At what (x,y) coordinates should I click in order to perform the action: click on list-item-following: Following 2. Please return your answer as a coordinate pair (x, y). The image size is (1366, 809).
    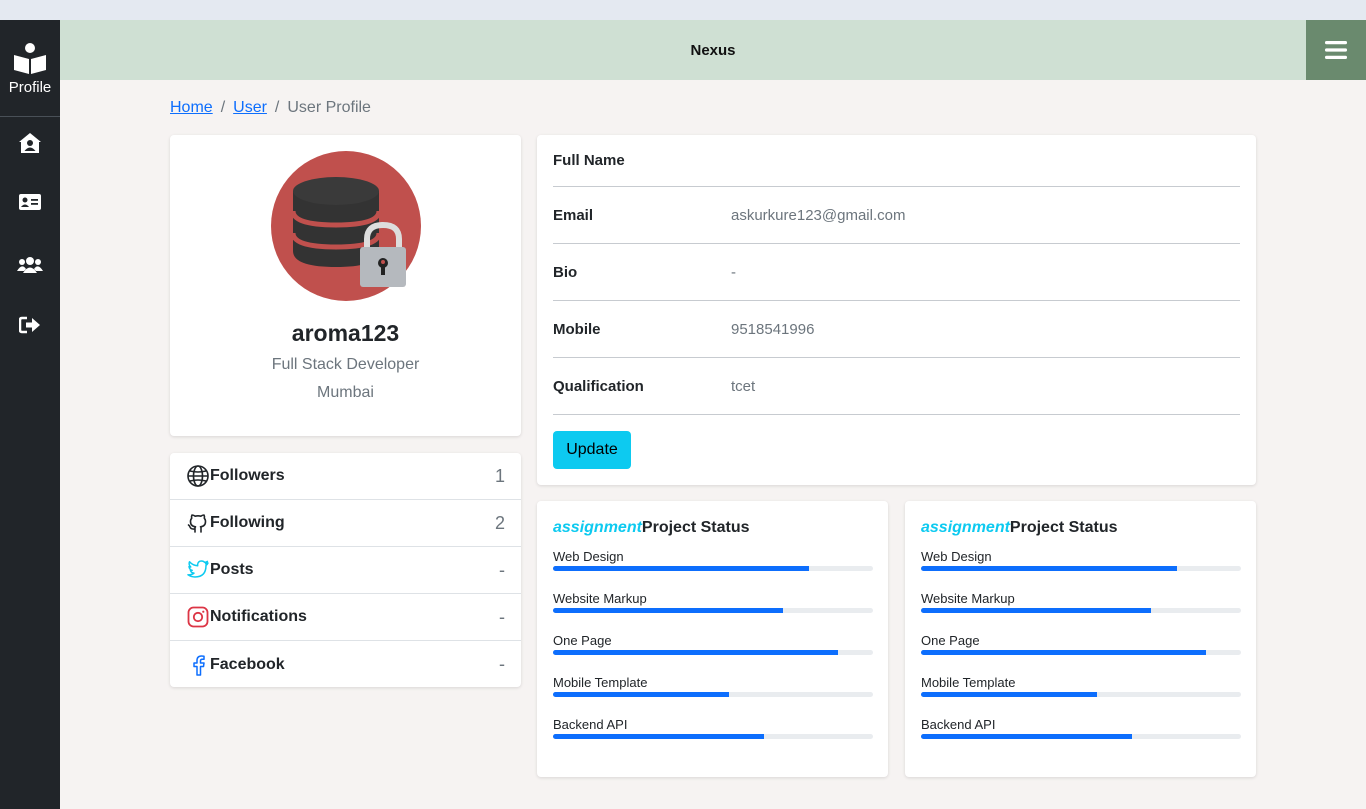
    Looking at the image, I should click on (345, 523).